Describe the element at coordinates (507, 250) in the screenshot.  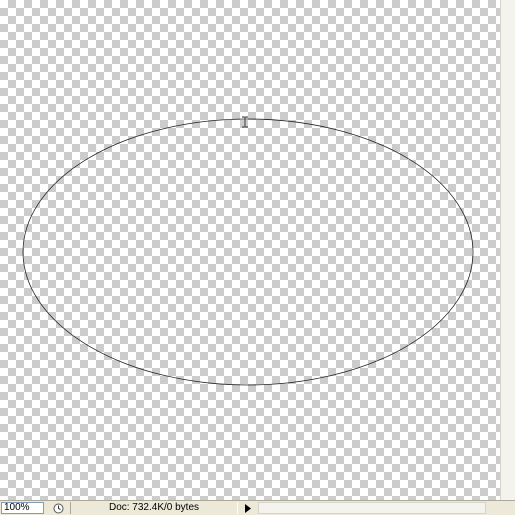
I see `vertical-scrollbar` at that location.